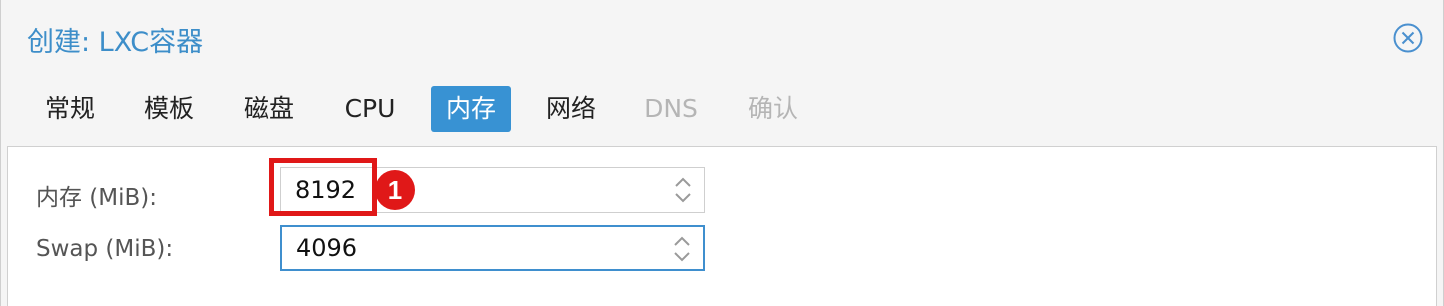 The image size is (1444, 306). I want to click on close-circle-icon, so click(1408, 38).